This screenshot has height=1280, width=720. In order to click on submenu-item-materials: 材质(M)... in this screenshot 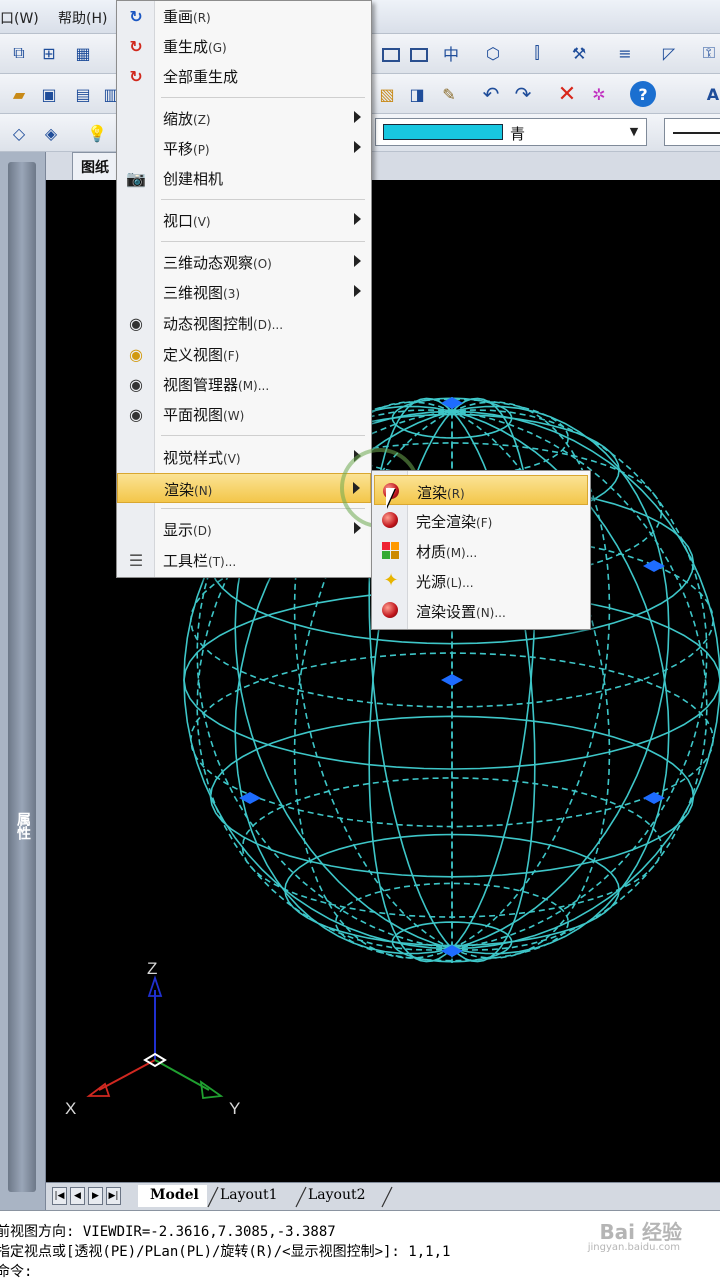, I will do `click(481, 550)`.